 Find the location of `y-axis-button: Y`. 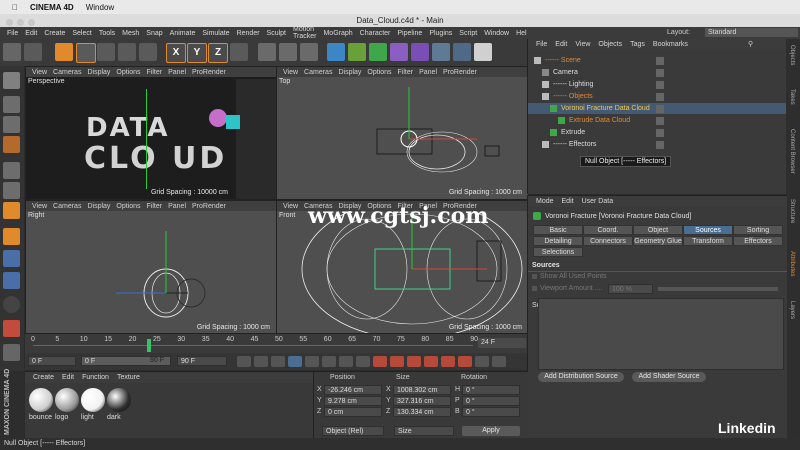

y-axis-button: Y is located at coordinates (197, 53).